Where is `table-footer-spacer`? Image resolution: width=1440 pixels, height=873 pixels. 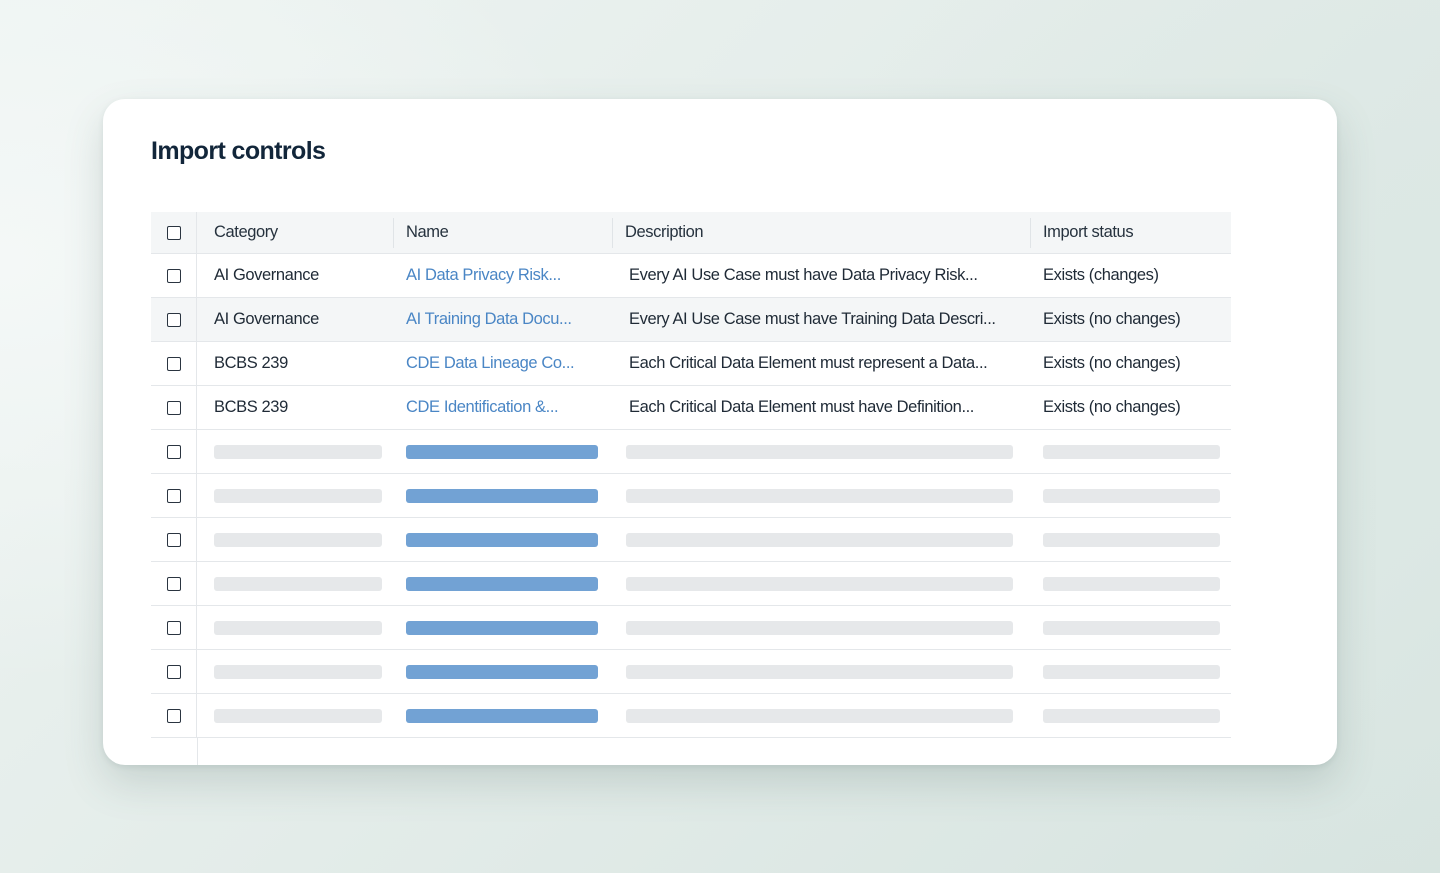
table-footer-spacer is located at coordinates (691, 751).